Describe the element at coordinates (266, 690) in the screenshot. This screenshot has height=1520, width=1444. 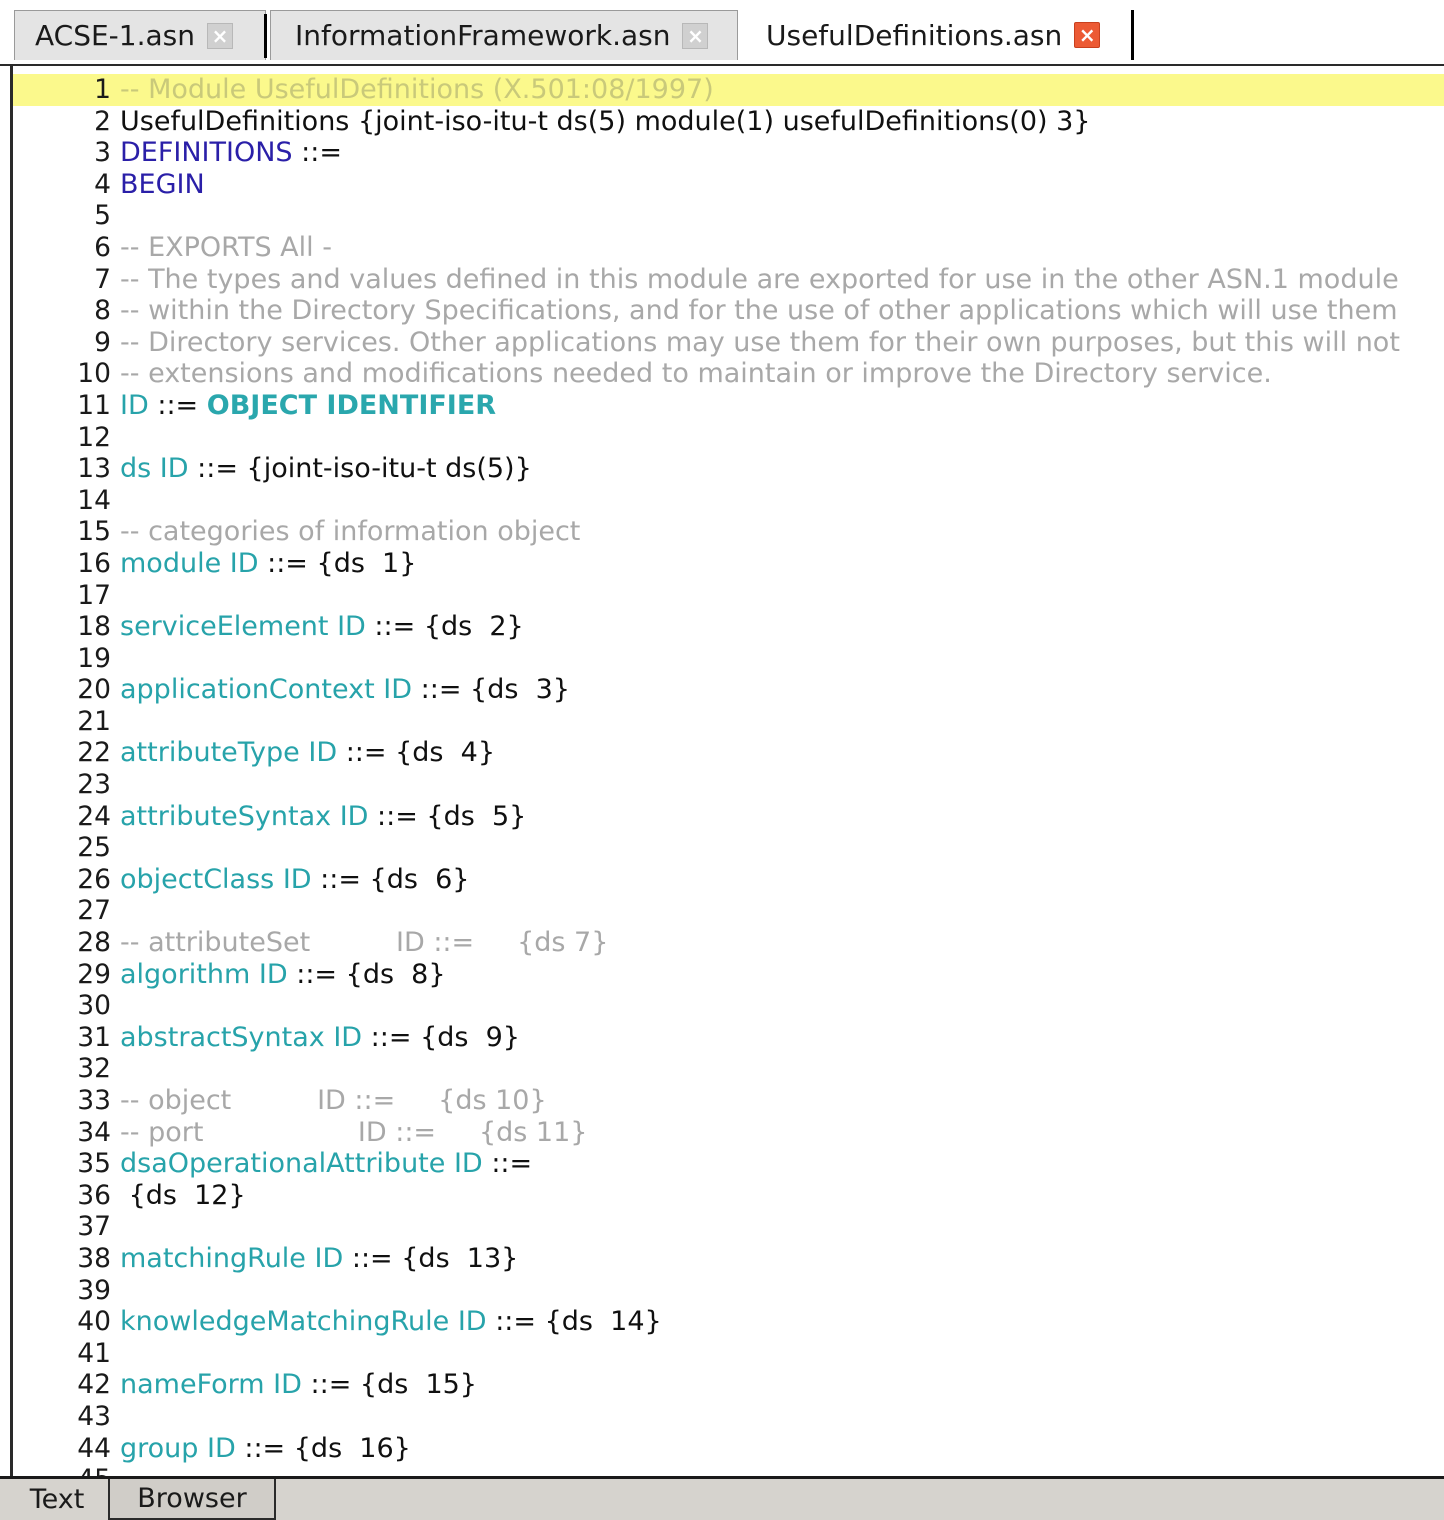
I see `code-token-ident: applicationContext ID` at that location.